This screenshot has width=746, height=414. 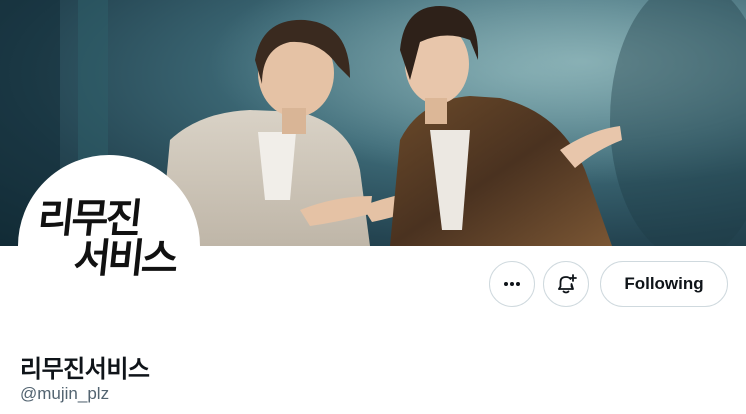 I want to click on notifications-button, so click(x=566, y=284).